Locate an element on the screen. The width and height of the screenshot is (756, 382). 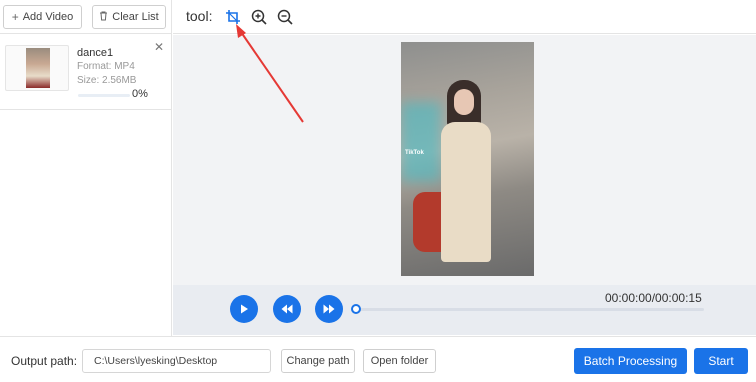
rewind-icon is located at coordinates (287, 309).